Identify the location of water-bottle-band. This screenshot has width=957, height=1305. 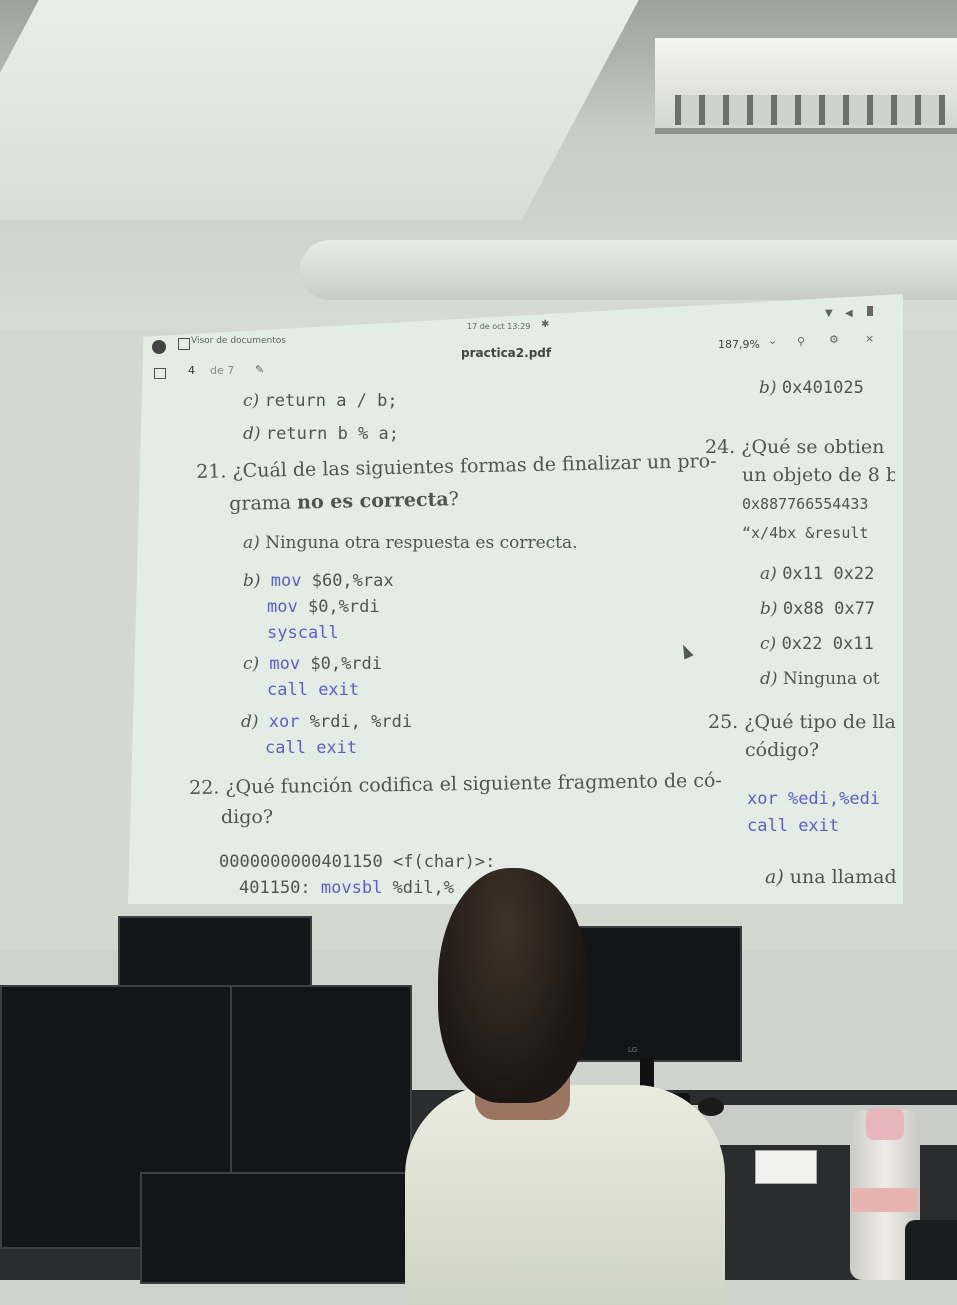
(885, 1200).